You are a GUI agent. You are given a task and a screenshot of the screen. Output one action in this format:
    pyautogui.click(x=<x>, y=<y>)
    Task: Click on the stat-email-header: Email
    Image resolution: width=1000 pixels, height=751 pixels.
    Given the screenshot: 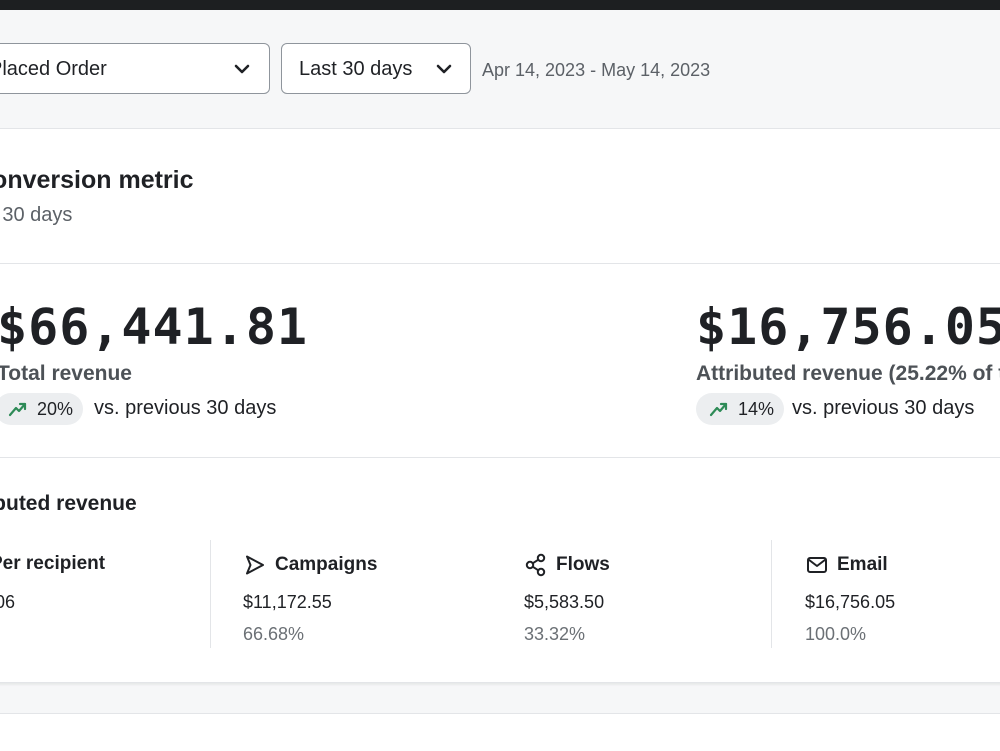 What is the action you would take?
    pyautogui.click(x=846, y=565)
    